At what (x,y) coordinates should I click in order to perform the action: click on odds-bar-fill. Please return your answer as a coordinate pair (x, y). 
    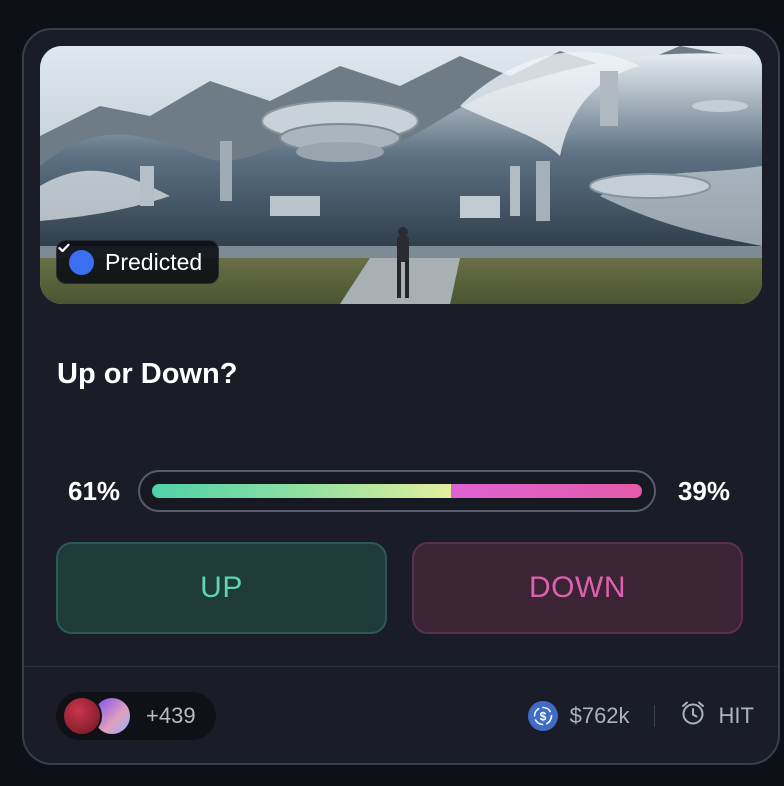
    Looking at the image, I should click on (397, 491).